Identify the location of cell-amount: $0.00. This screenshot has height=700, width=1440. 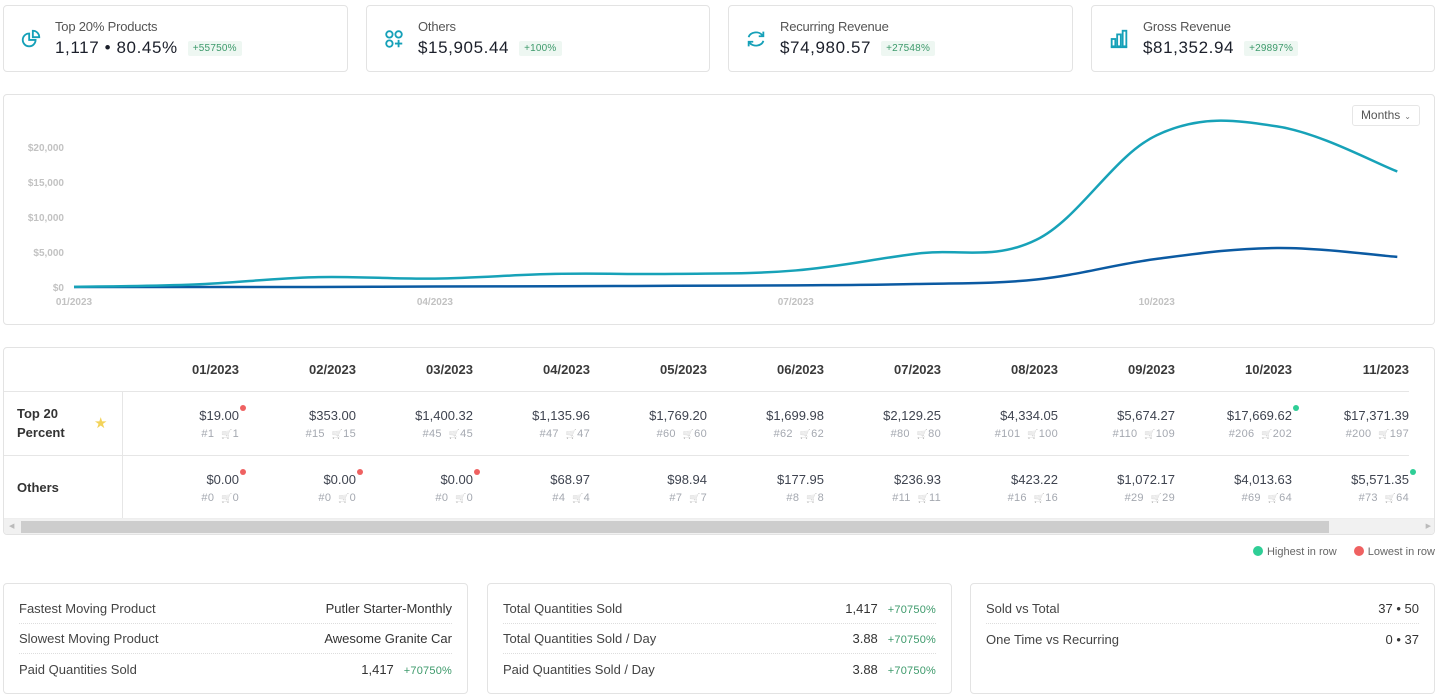
(343, 477).